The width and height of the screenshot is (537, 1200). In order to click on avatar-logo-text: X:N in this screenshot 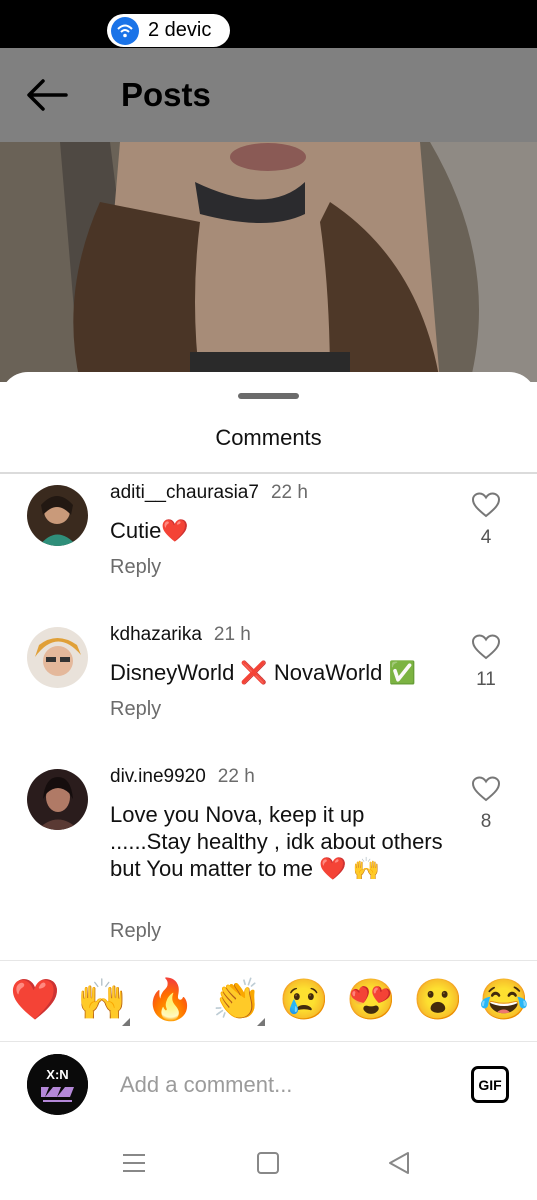, I will do `click(57, 1074)`.